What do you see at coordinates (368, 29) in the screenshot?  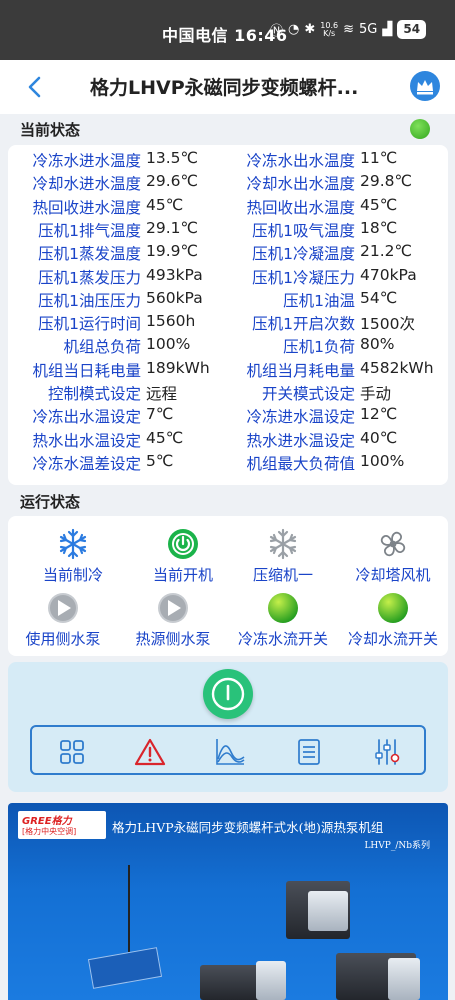 I see `signal-icon: 5G` at bounding box center [368, 29].